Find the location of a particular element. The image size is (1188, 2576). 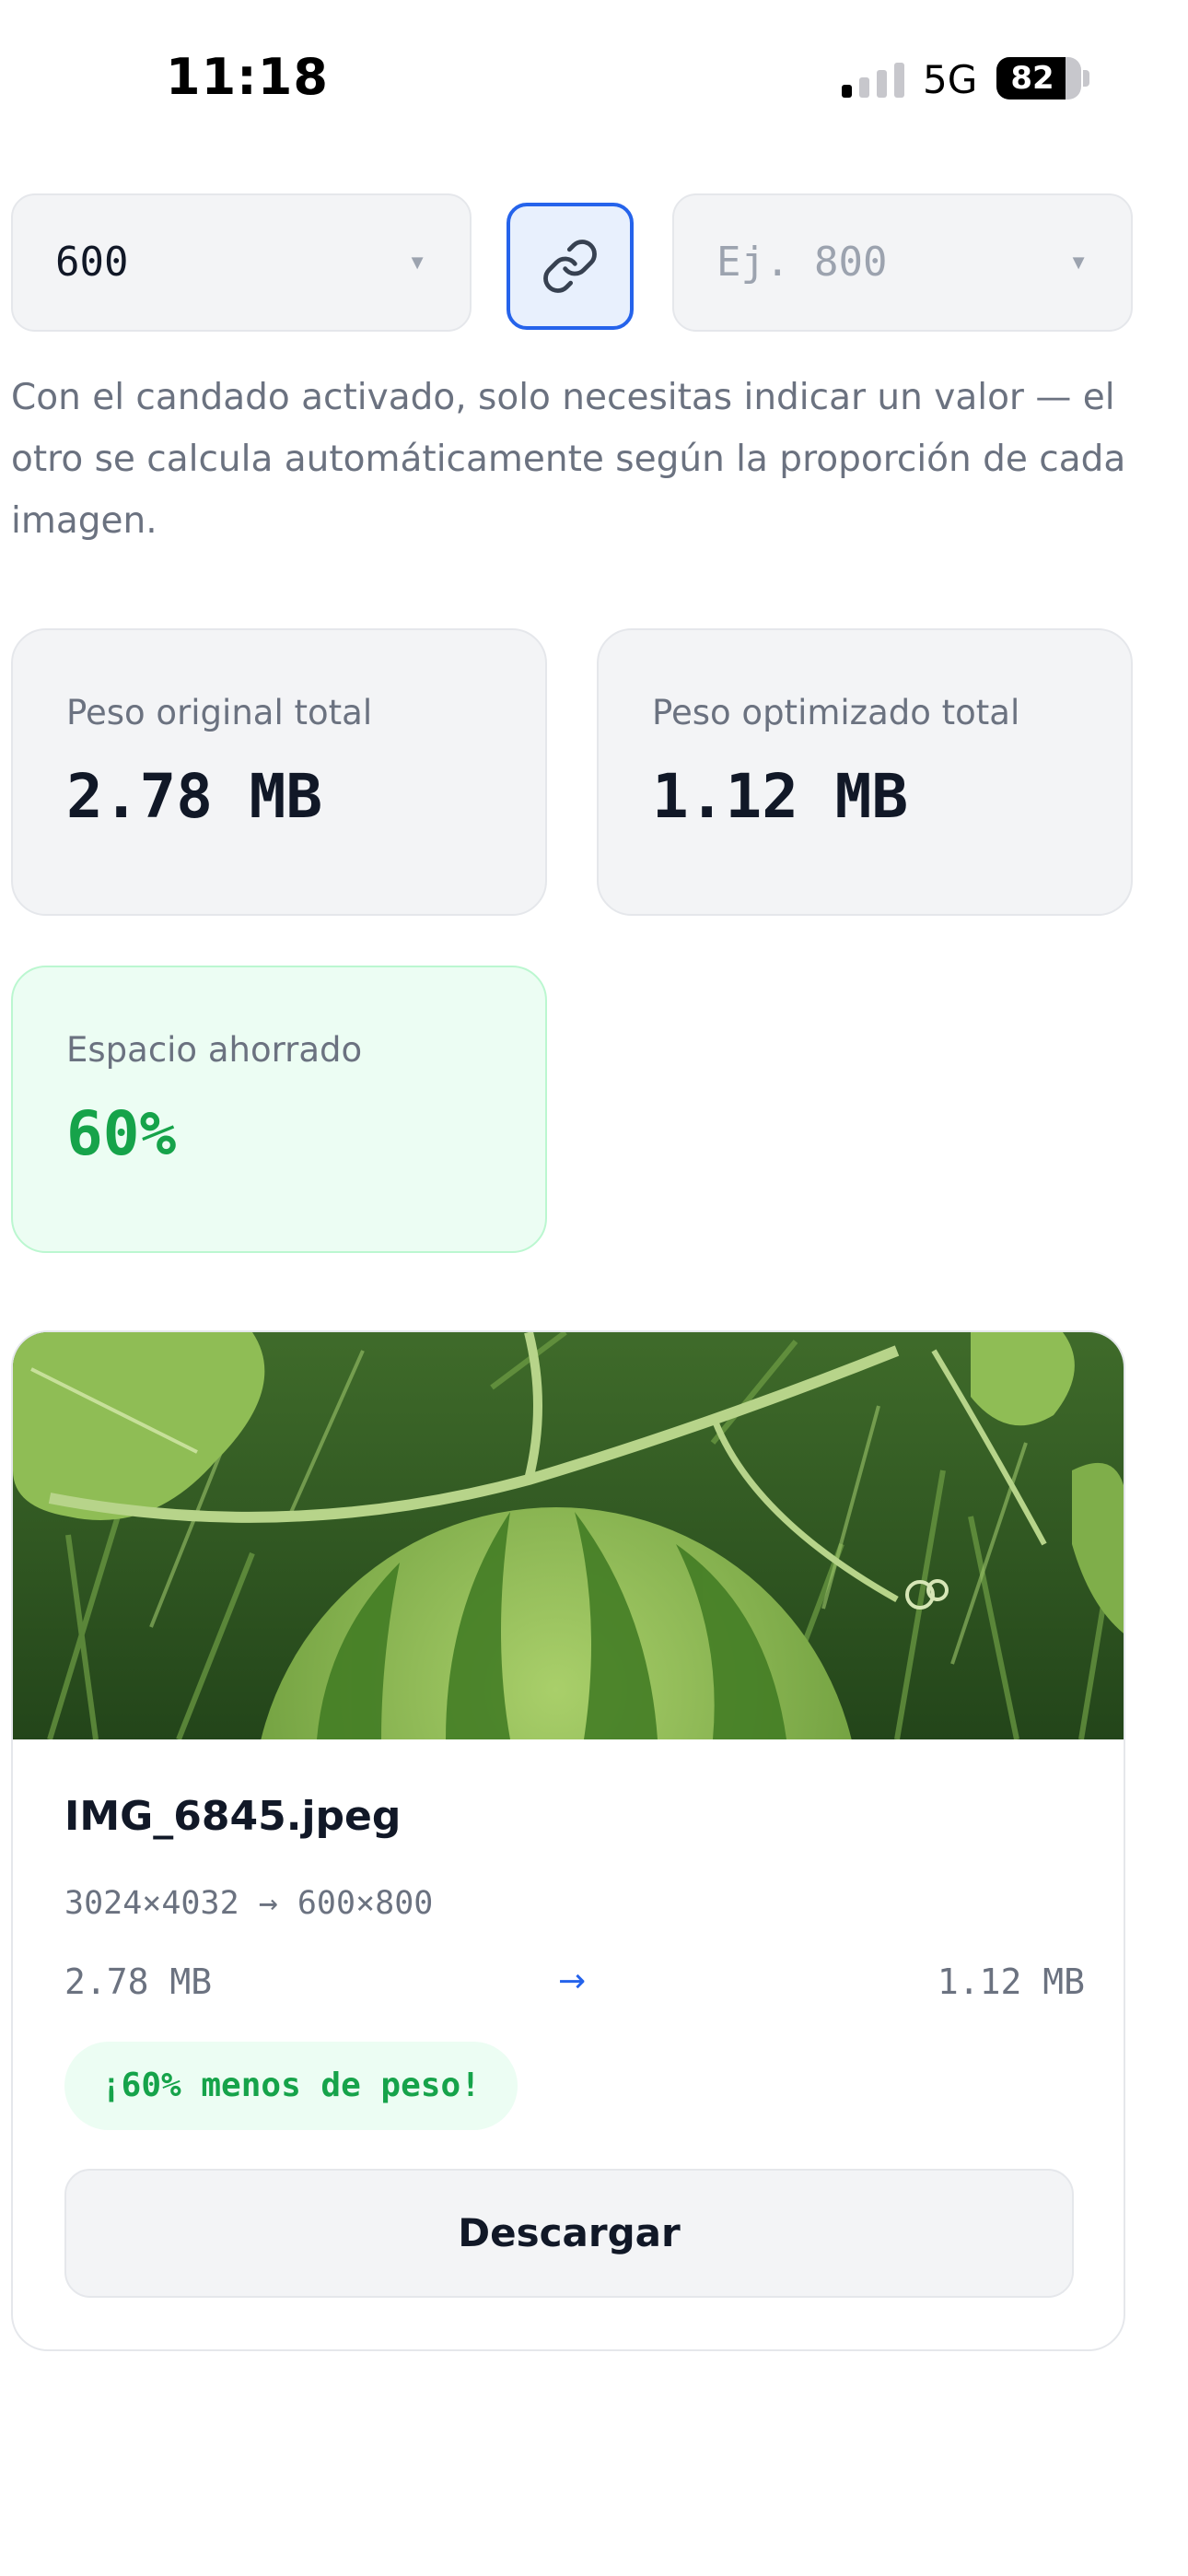

optimized-weight-card: Peso optimizado total 1.12 MB is located at coordinates (865, 772).